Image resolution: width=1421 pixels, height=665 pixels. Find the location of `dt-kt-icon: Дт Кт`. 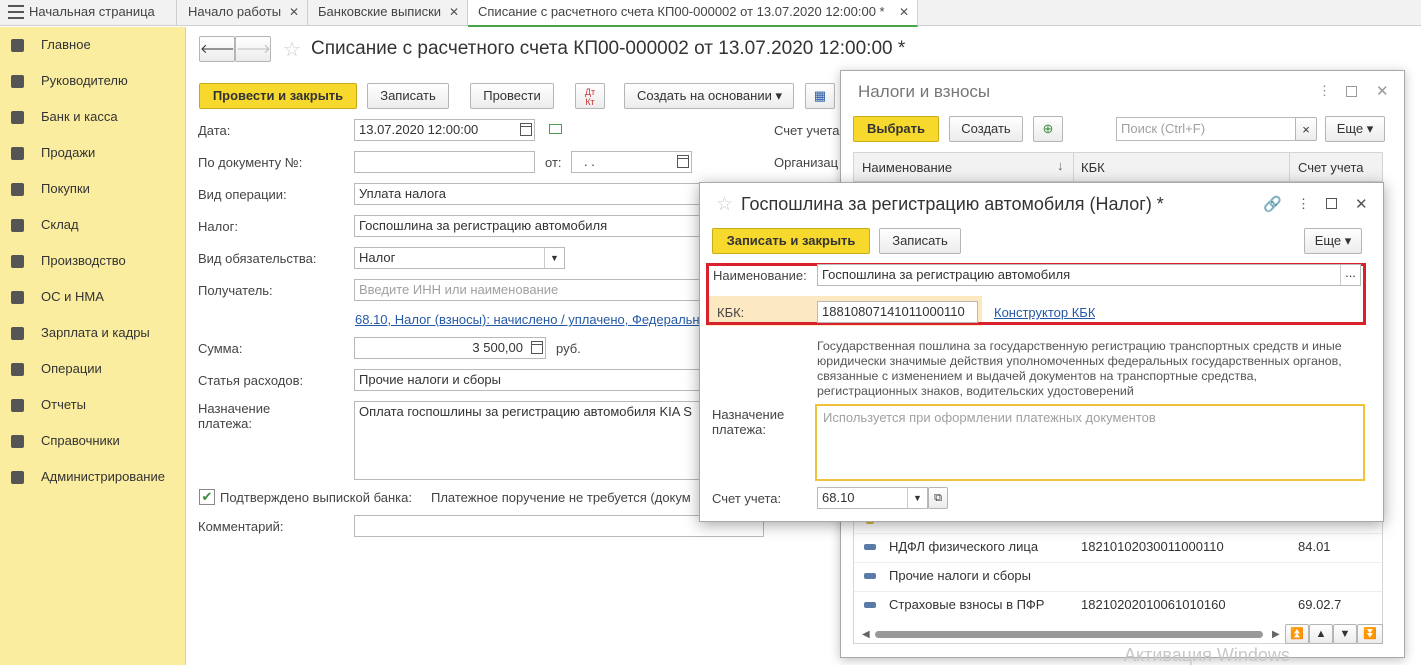

dt-kt-icon: Дт Кт is located at coordinates (590, 96).